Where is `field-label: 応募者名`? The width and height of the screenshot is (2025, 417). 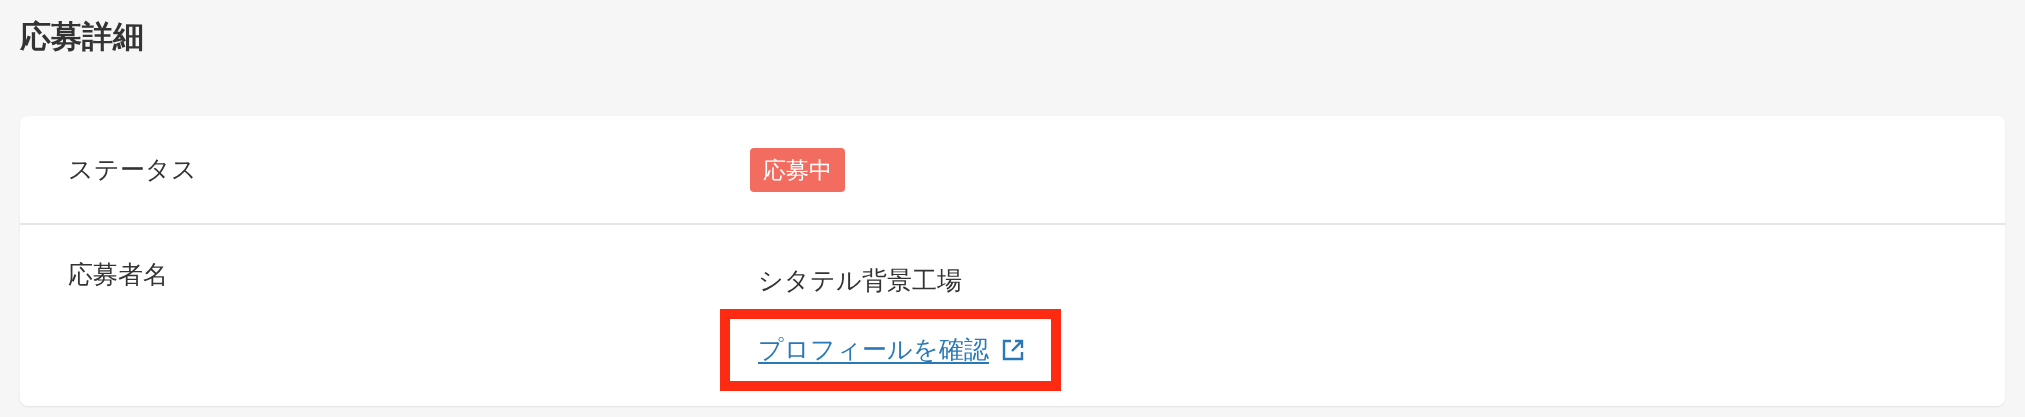
field-label: 応募者名 is located at coordinates (118, 275).